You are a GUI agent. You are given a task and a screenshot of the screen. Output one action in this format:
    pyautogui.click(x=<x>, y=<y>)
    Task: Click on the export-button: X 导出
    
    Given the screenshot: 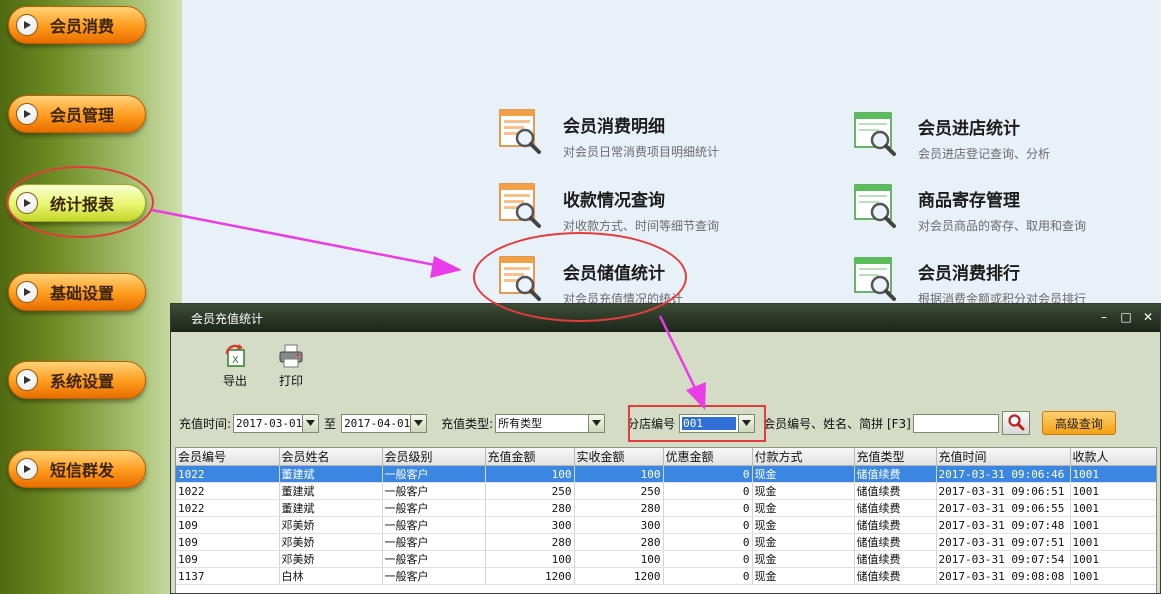 What is the action you would take?
    pyautogui.click(x=235, y=366)
    